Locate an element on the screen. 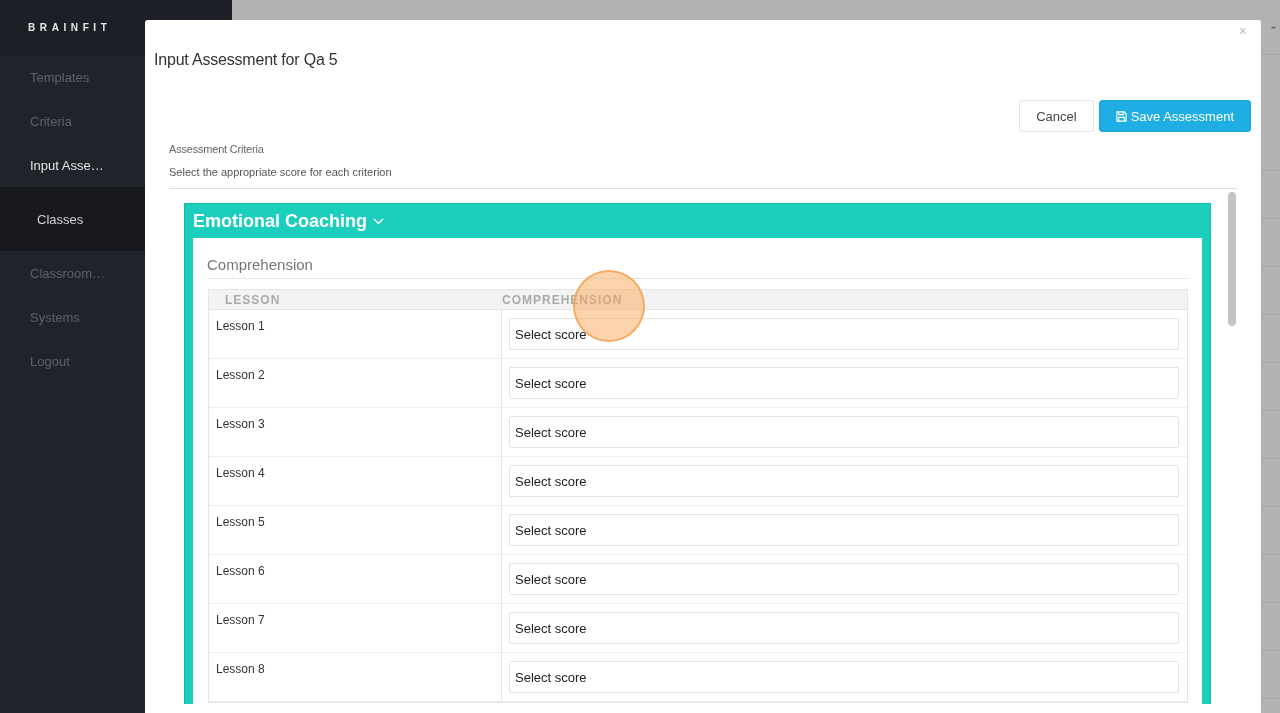  page-title: - is located at coordinates (1273, 27).